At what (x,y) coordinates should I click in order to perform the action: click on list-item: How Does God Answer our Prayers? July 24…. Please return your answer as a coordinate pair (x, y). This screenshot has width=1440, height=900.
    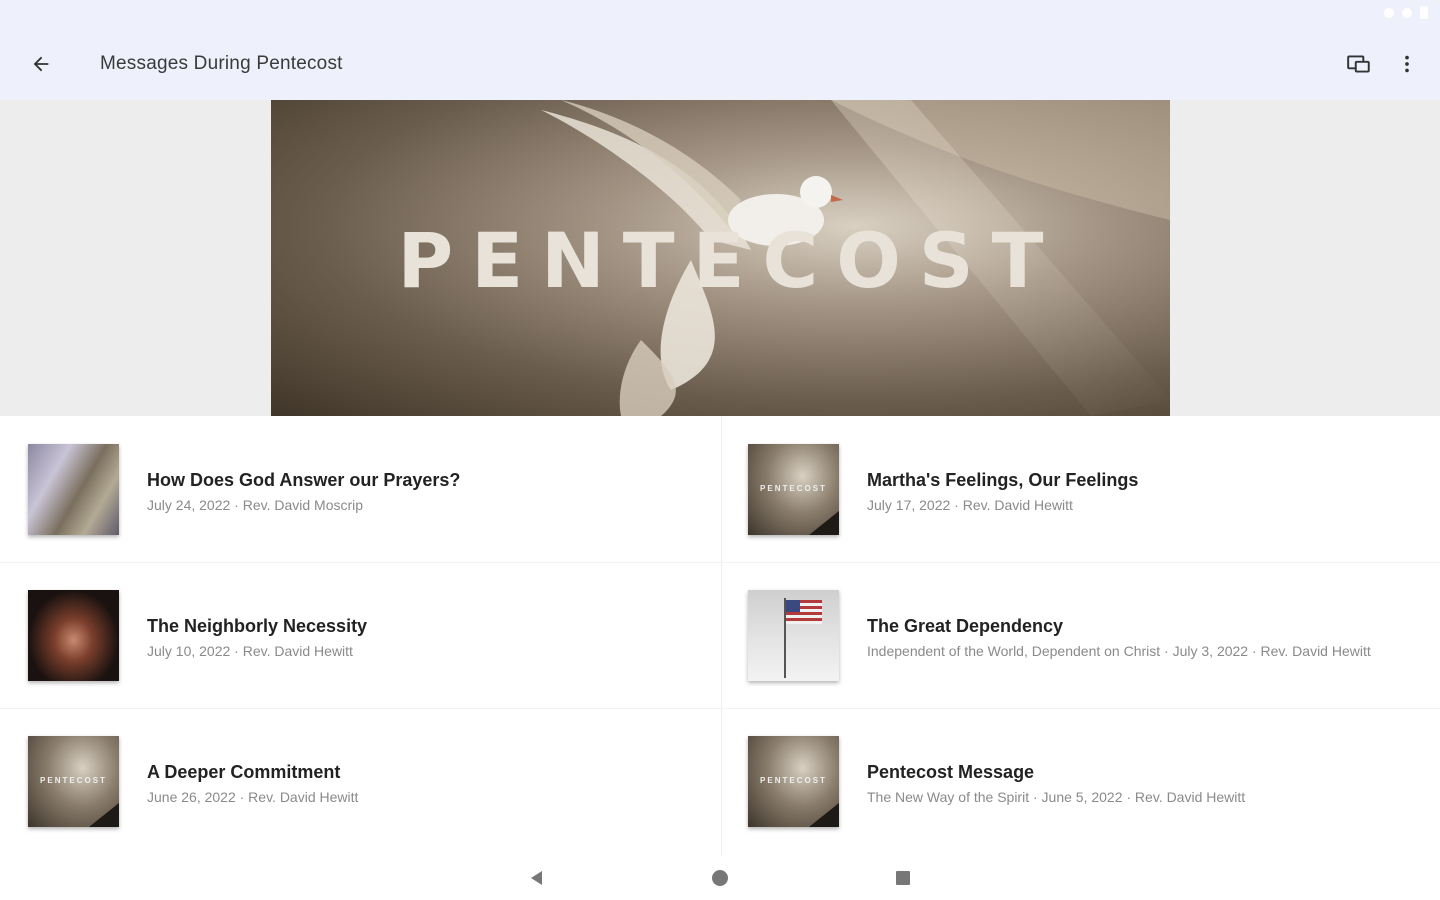
    Looking at the image, I should click on (350, 489).